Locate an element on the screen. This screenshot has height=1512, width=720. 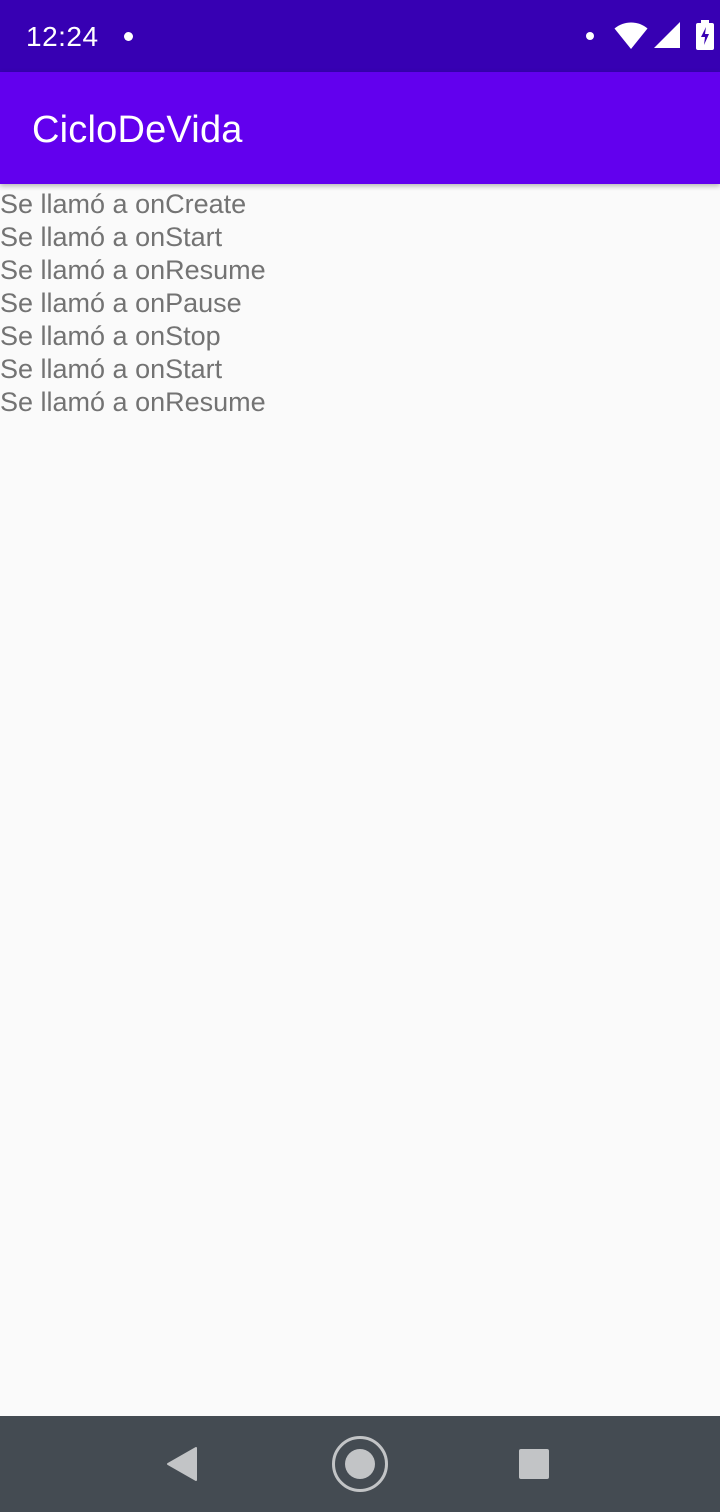
home-icon is located at coordinates (360, 1464).